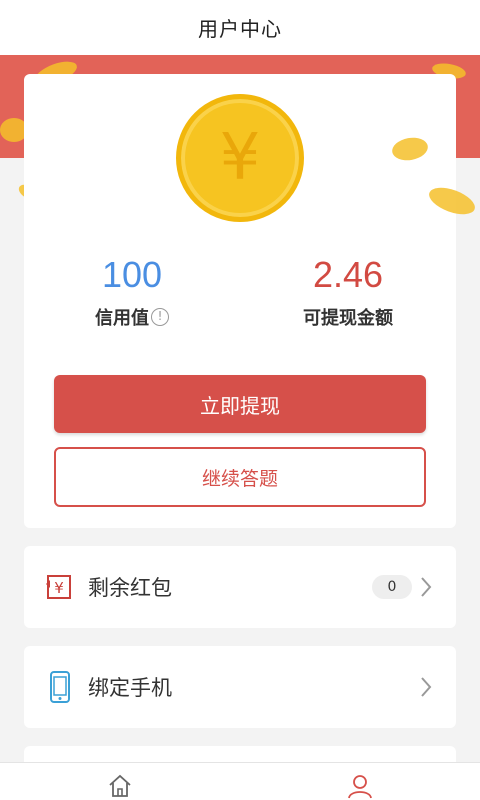 The image size is (480, 800). Describe the element at coordinates (60, 687) in the screenshot. I see `phone-icon` at that location.